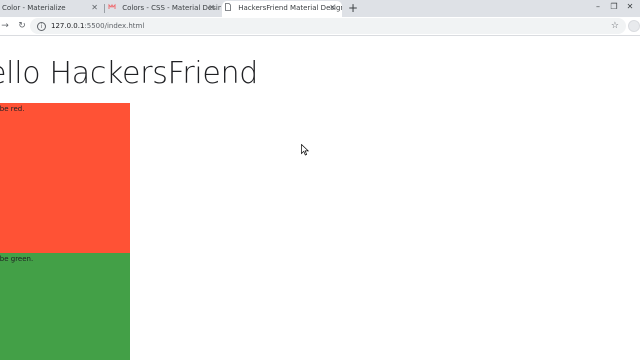 This screenshot has width=640, height=360. I want to click on info-icon: i, so click(41, 26).